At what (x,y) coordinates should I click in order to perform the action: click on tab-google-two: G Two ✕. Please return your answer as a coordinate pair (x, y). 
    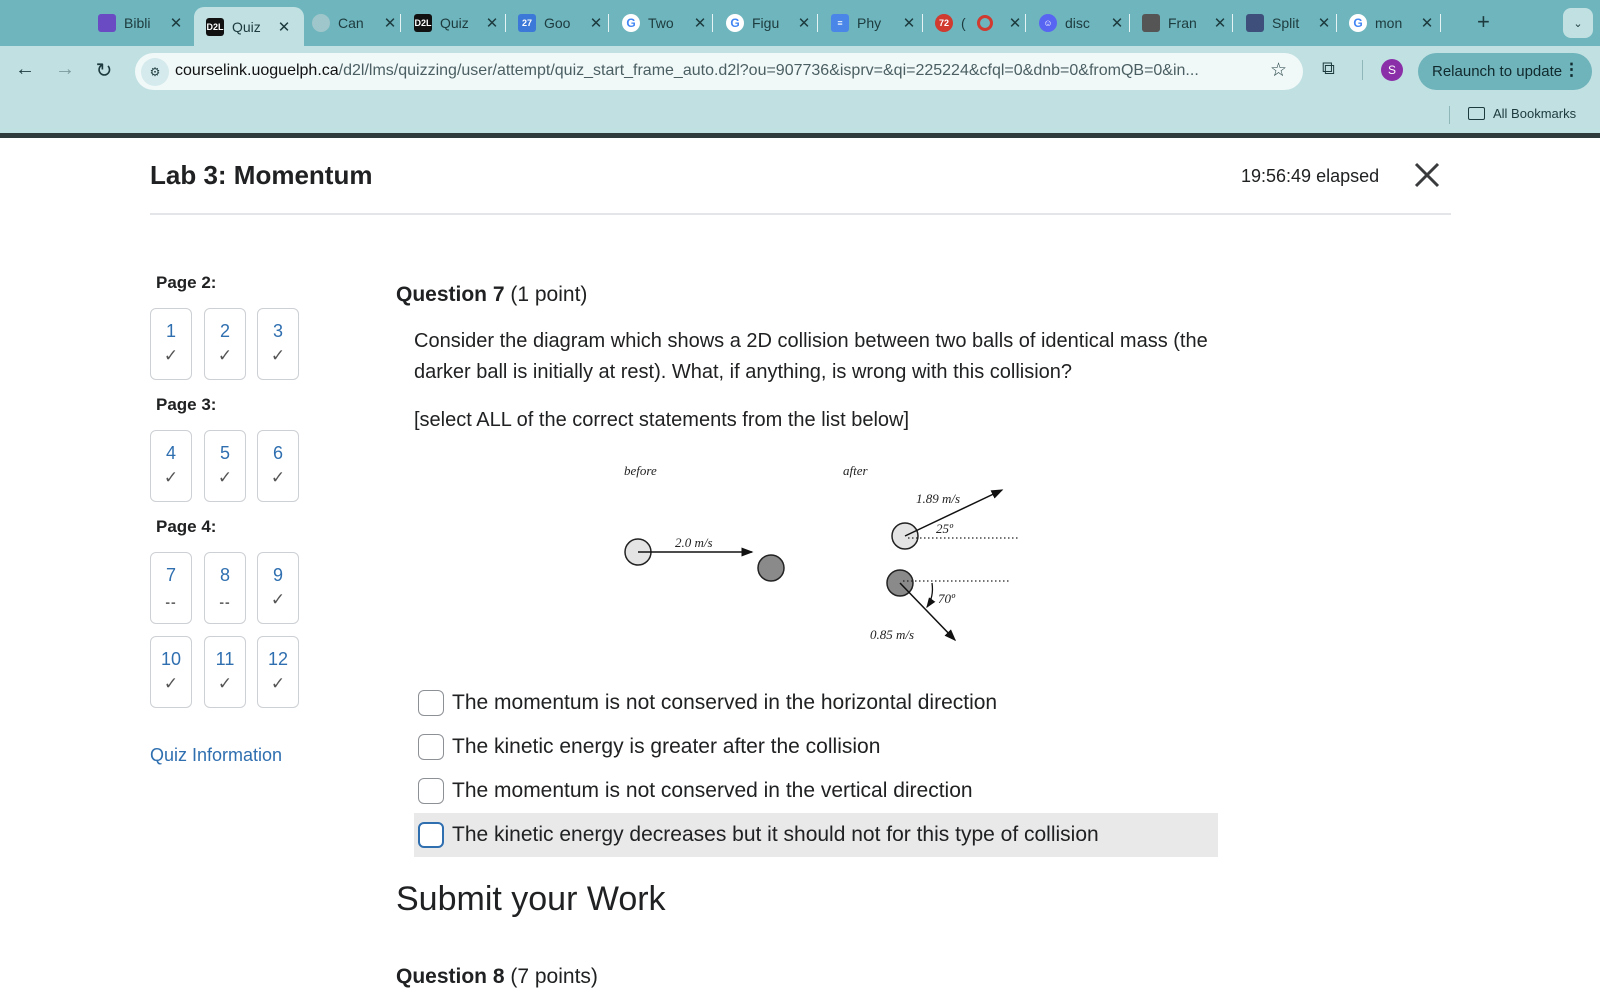
    Looking at the image, I should click on (665, 23).